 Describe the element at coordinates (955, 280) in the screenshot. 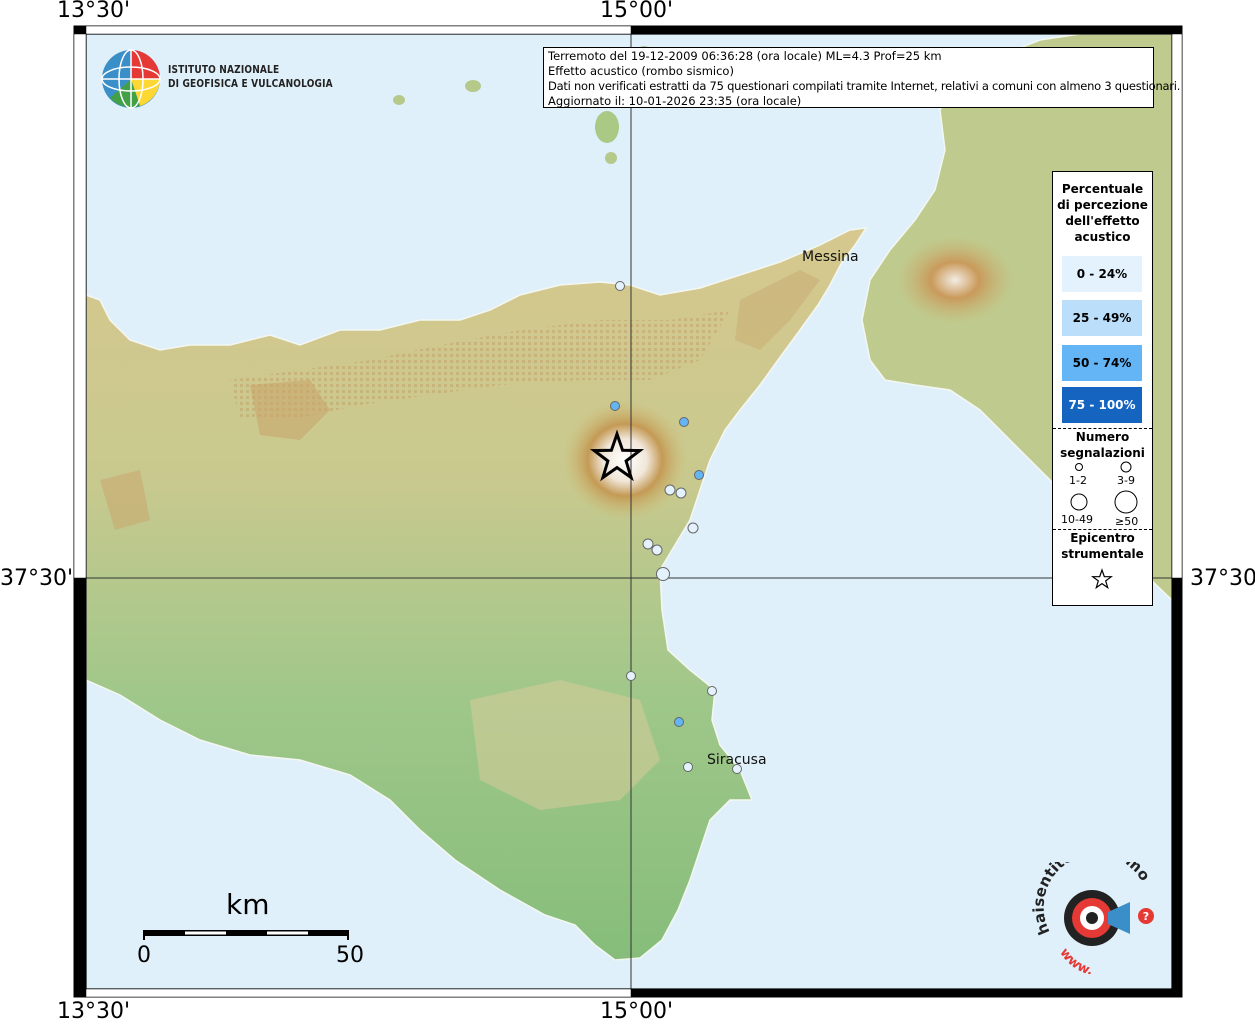

I see `aspromonte` at that location.